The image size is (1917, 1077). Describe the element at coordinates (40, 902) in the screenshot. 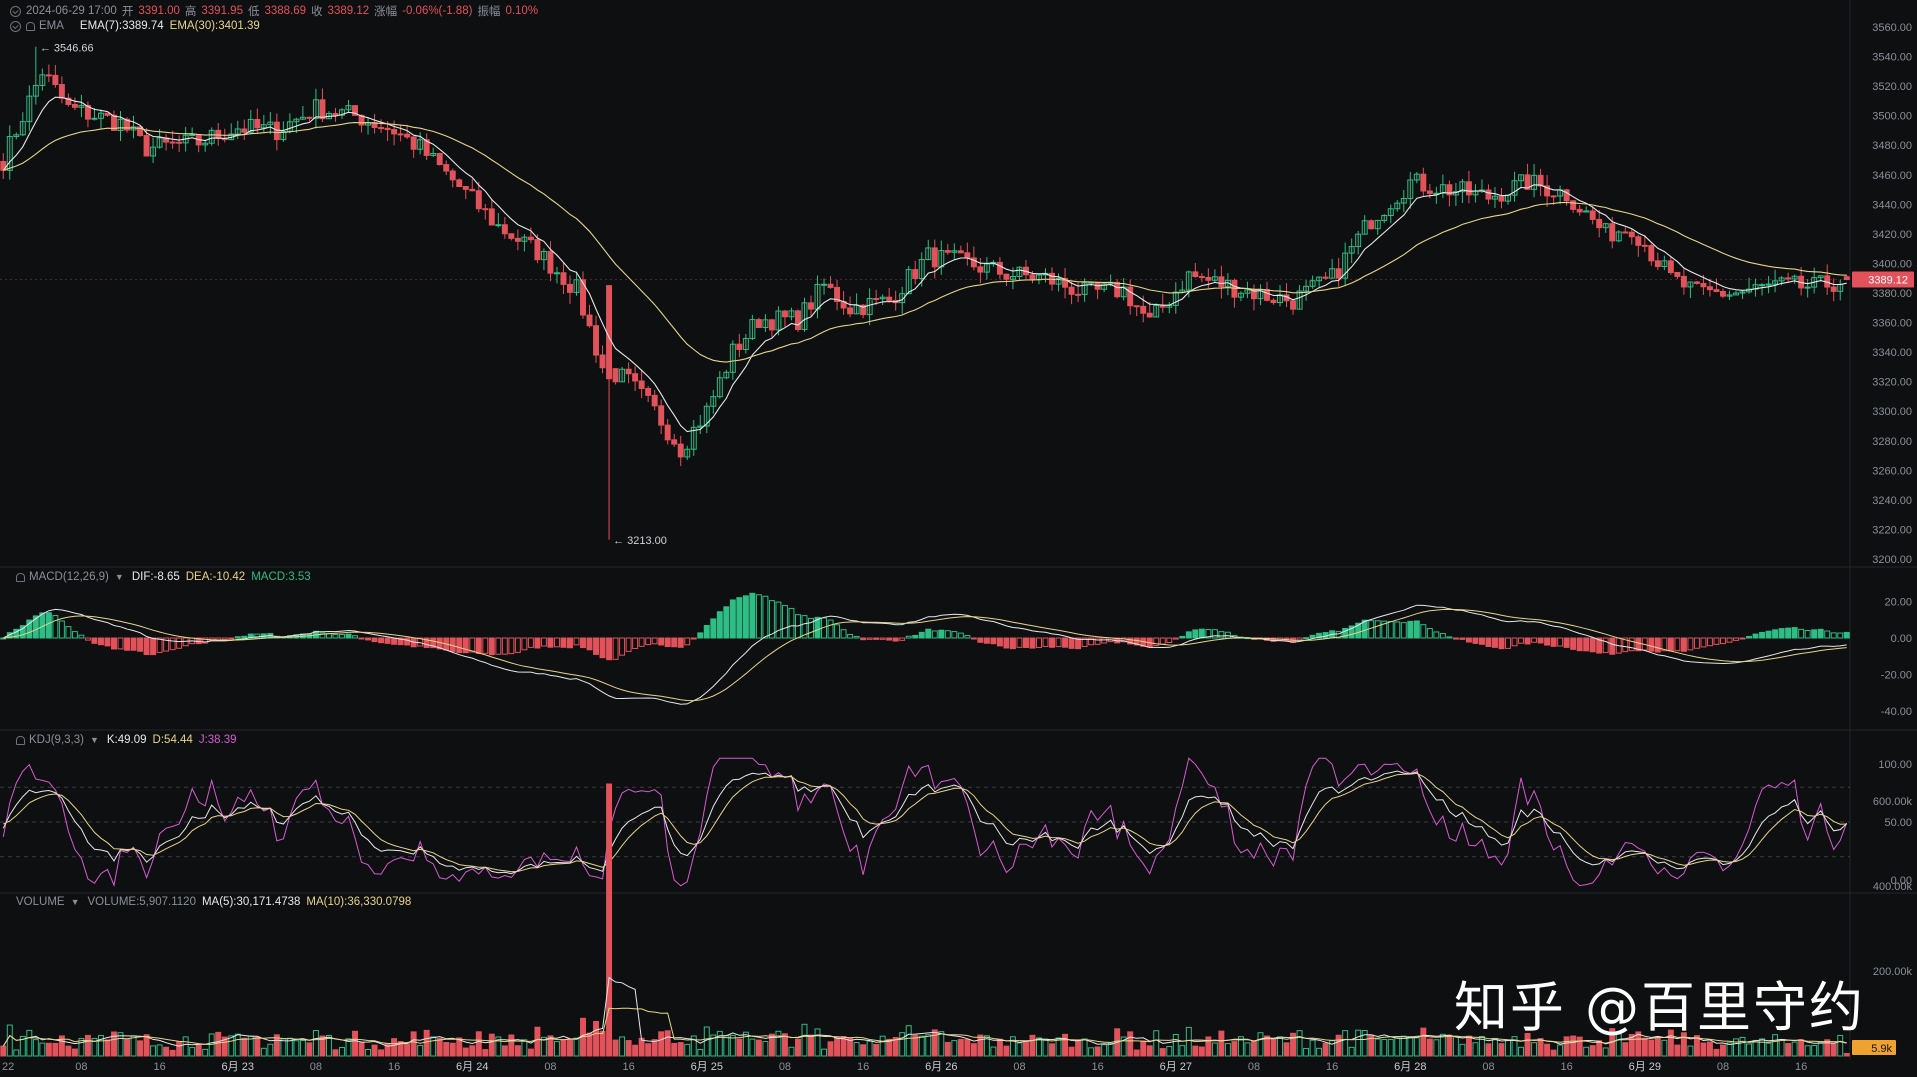

I see `volume-indicator-name: VOLUME` at that location.